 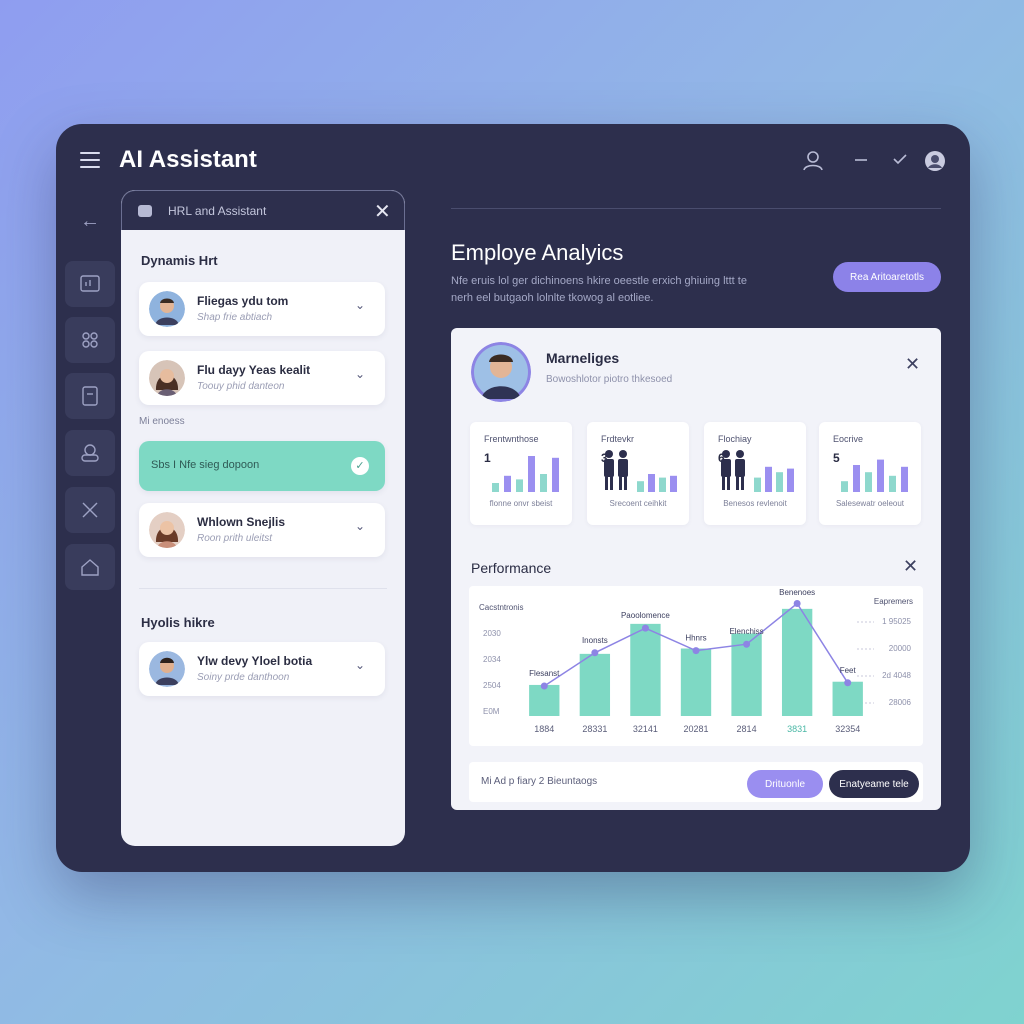 I want to click on stat-caption: flonne onvr sbeist, so click(x=521, y=503).